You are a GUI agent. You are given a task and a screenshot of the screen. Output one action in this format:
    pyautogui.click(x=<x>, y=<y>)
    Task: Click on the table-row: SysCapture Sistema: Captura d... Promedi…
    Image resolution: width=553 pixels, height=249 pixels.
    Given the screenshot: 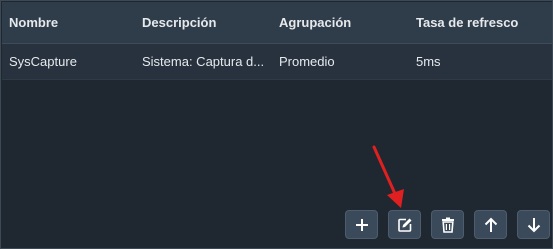 What is the action you would take?
    pyautogui.click(x=277, y=62)
    